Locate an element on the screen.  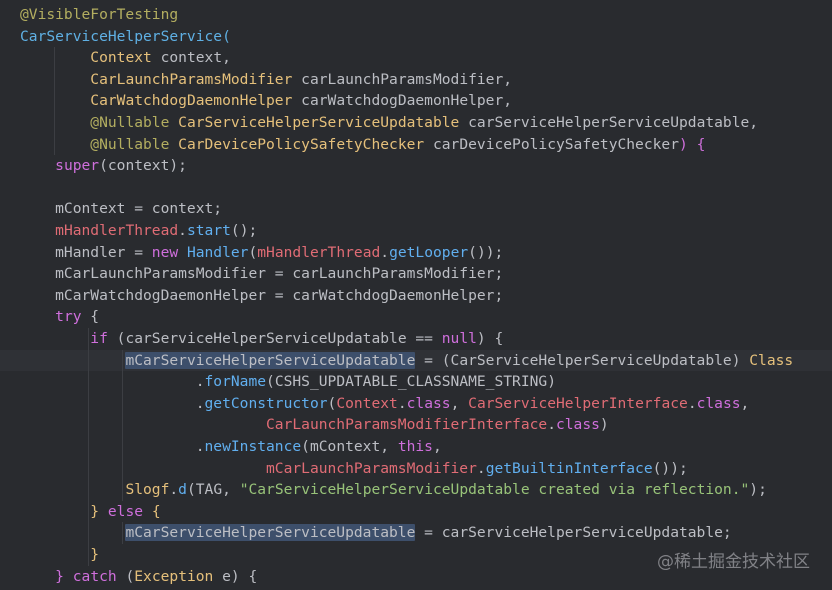
code-token: Class is located at coordinates (771, 360).